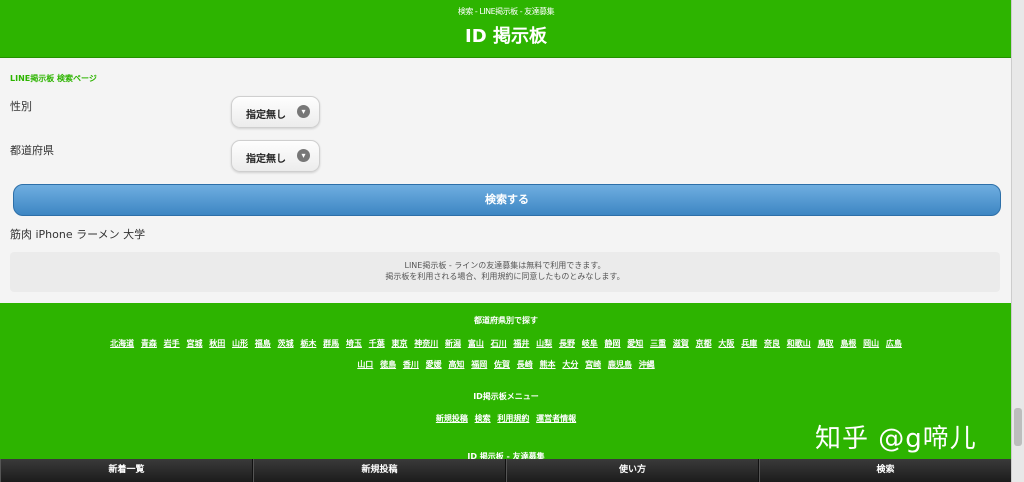  Describe the element at coordinates (379, 470) in the screenshot. I see `tab-1: 新規投稿` at that location.